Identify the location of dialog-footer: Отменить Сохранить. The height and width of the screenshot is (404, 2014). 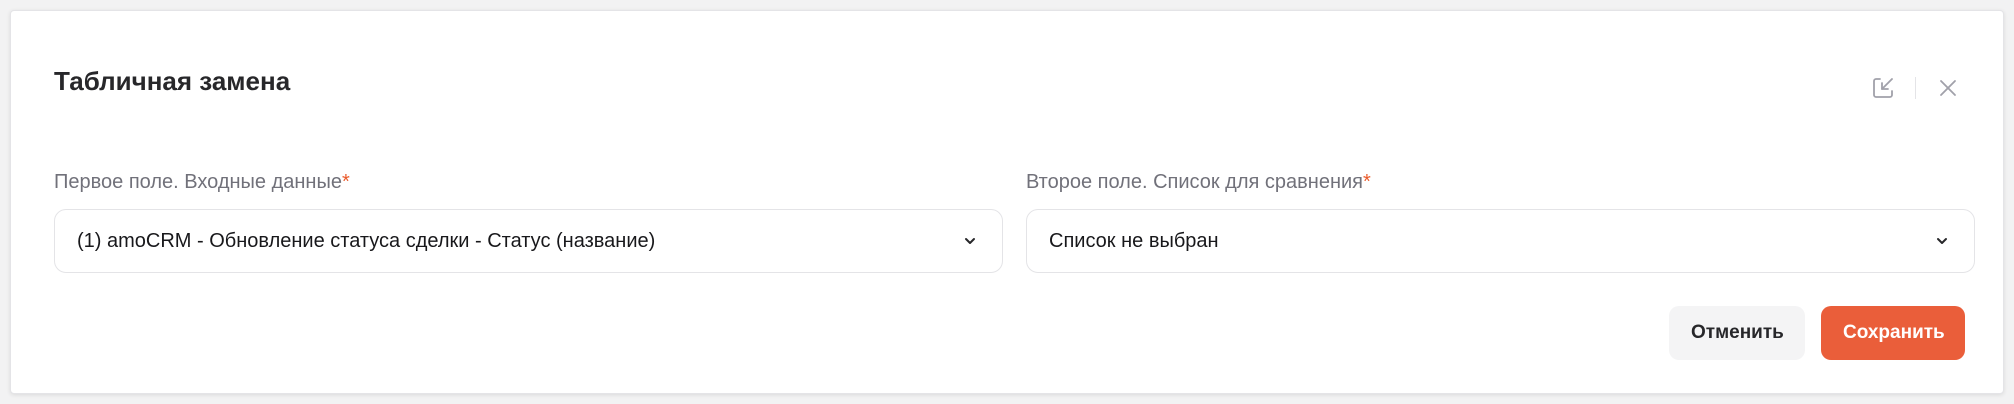
(1817, 333).